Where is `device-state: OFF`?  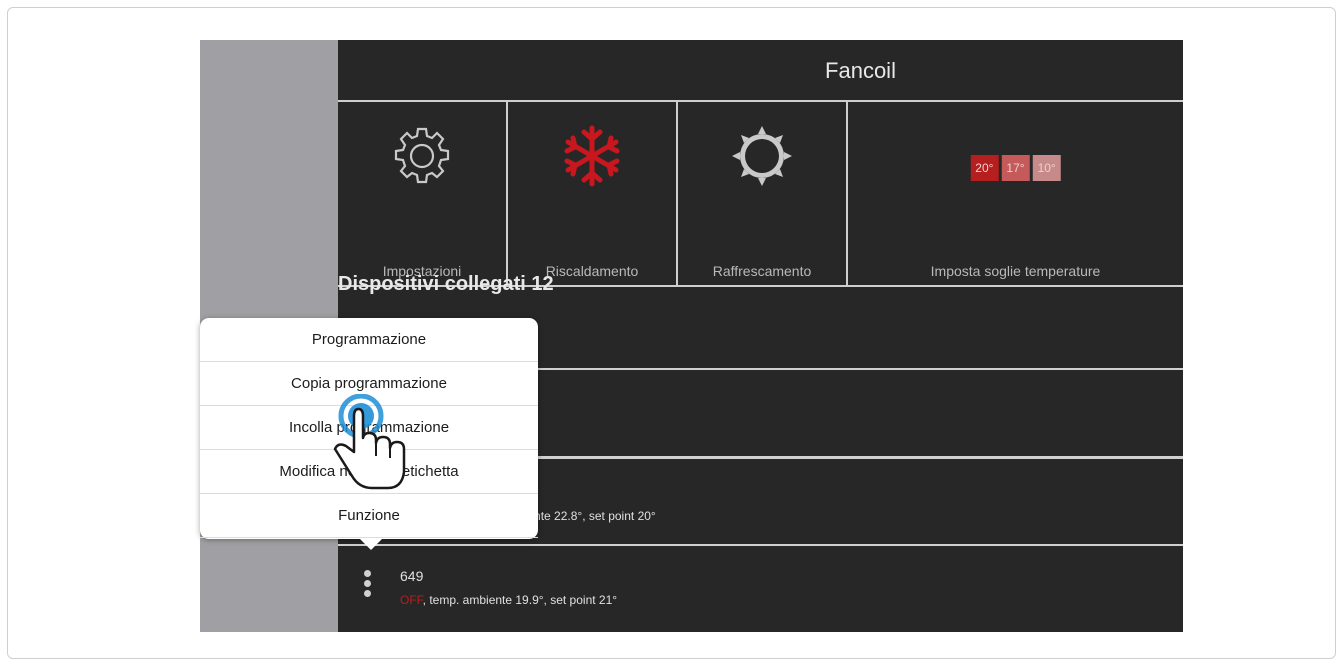 device-state: OFF is located at coordinates (411, 600).